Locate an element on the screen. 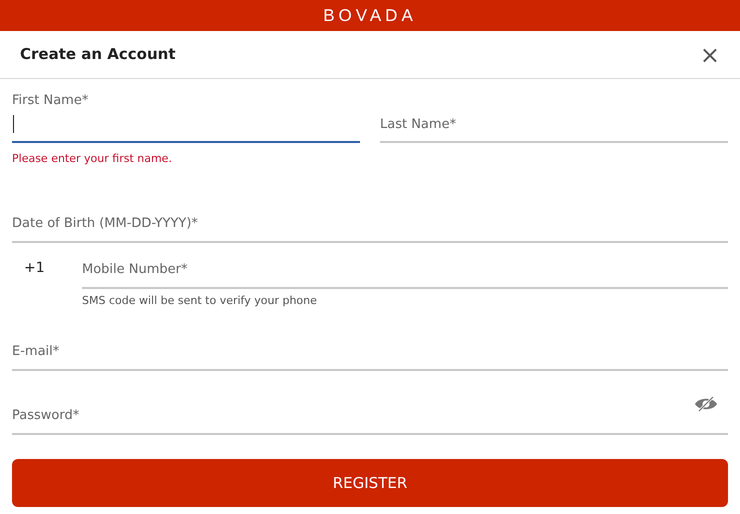  text-cursor is located at coordinates (13, 124).